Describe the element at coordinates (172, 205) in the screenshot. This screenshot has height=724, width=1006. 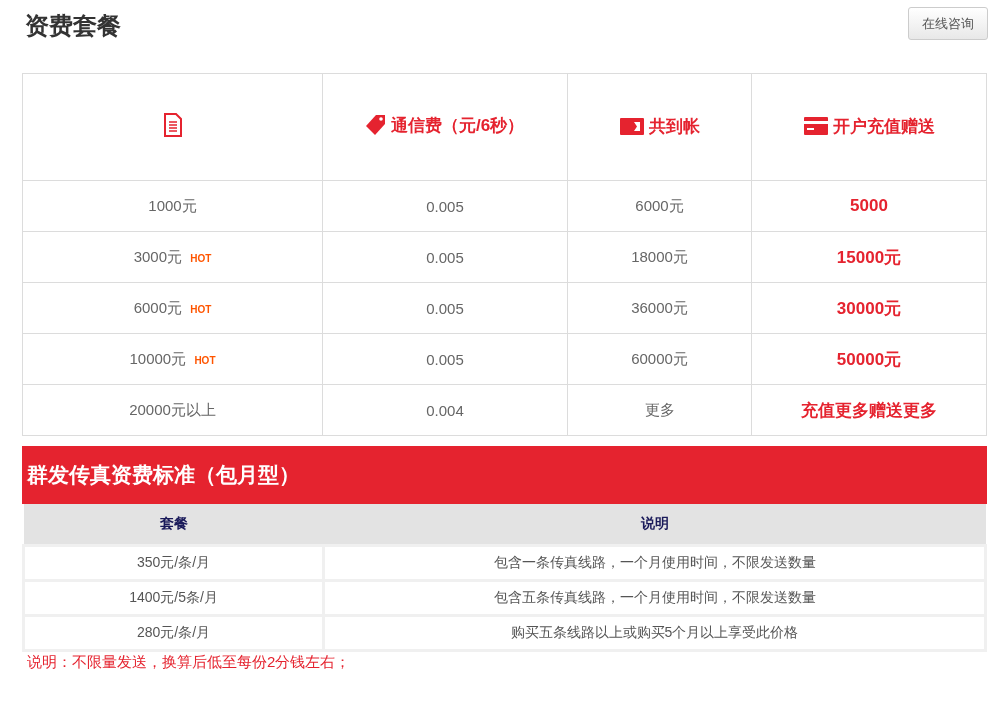
I see `table-cell: 1000元` at that location.